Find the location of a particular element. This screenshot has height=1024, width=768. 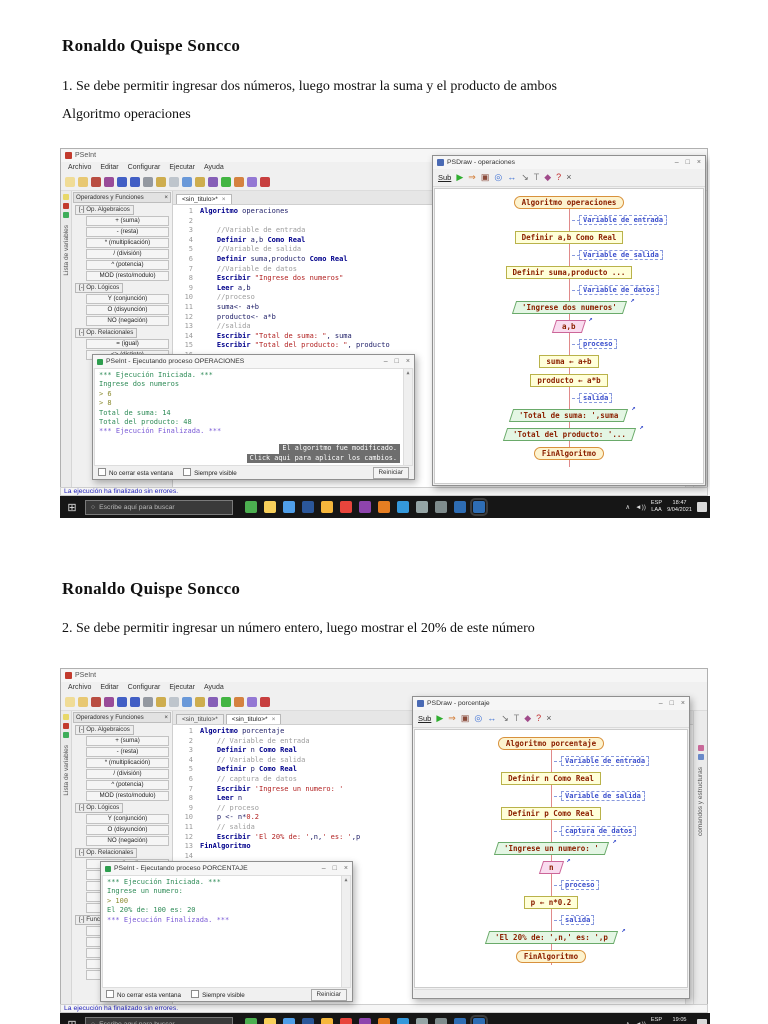

sliders-icon is located at coordinates (422, 507).